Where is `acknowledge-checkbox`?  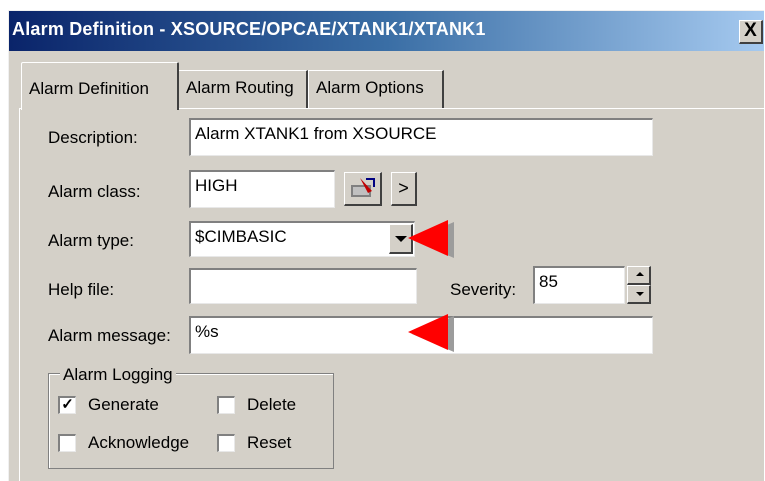 acknowledge-checkbox is located at coordinates (67, 443).